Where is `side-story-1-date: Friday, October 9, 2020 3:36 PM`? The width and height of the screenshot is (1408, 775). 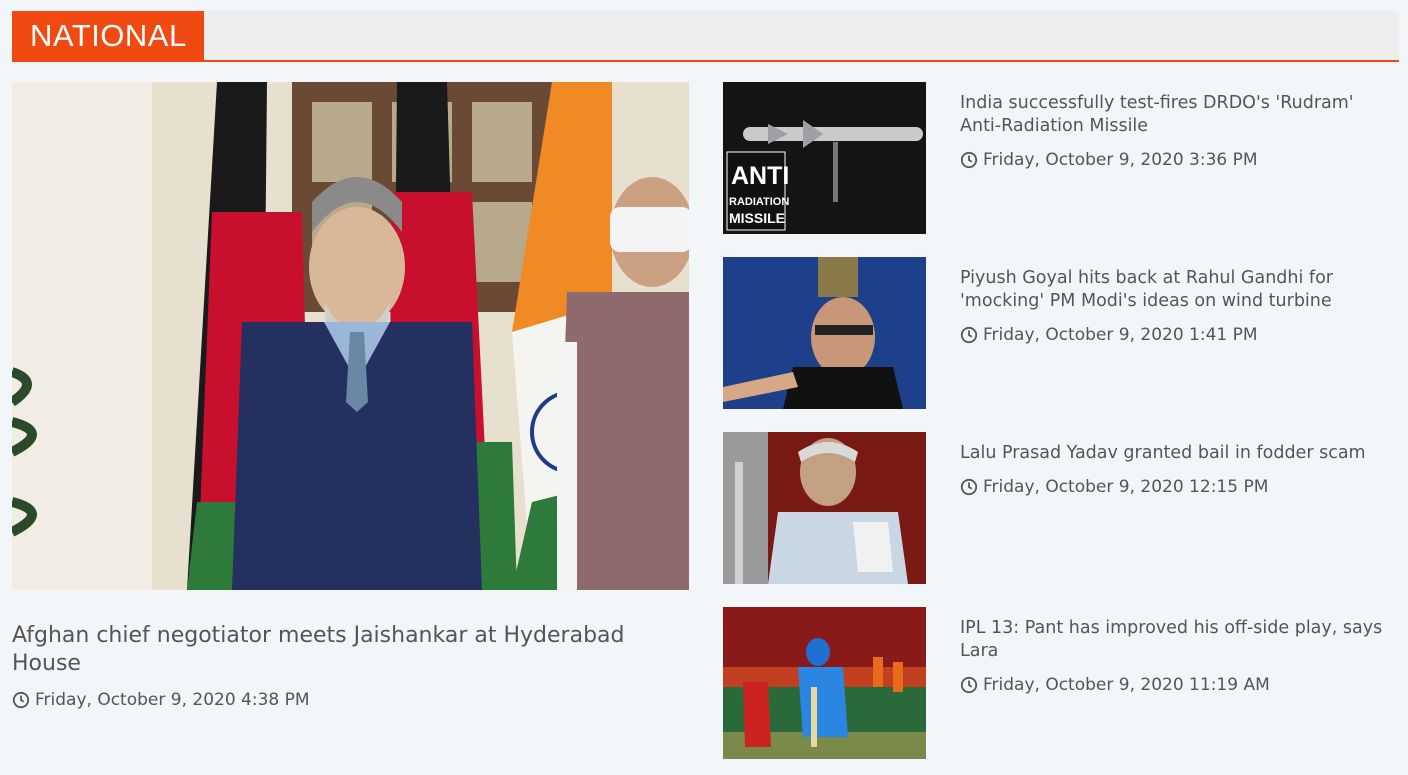
side-story-1-date: Friday, October 9, 2020 3:36 PM is located at coordinates (1109, 160).